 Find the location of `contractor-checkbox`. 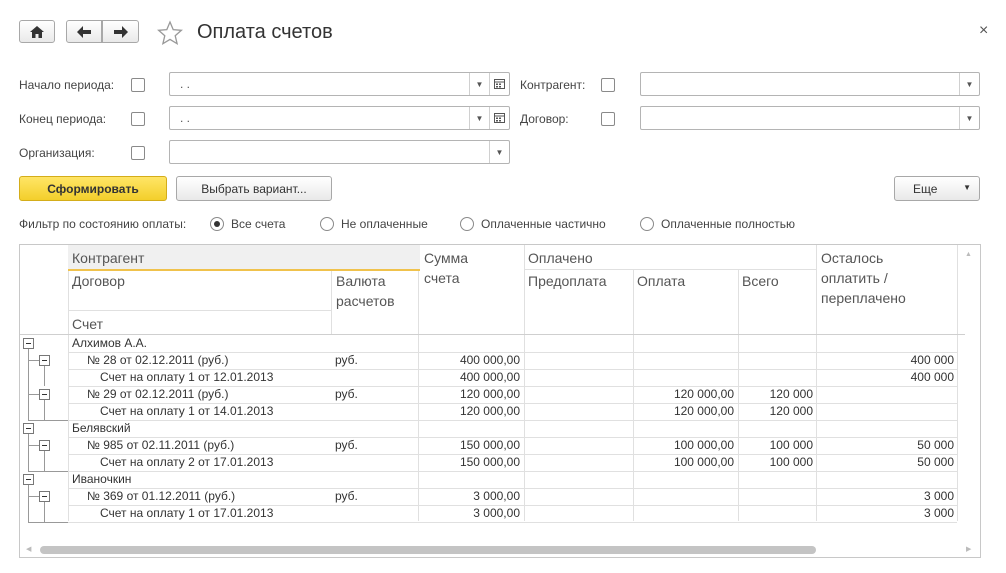

contractor-checkbox is located at coordinates (608, 85).